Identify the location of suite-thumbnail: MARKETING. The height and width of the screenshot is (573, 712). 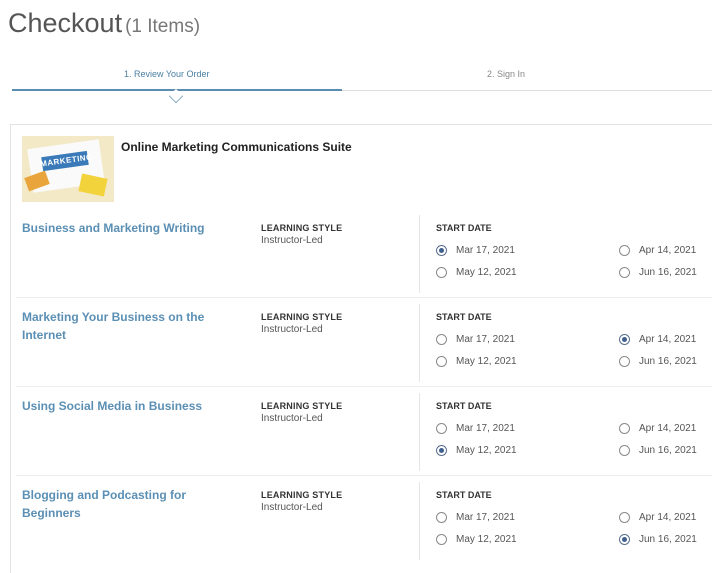
(68, 169).